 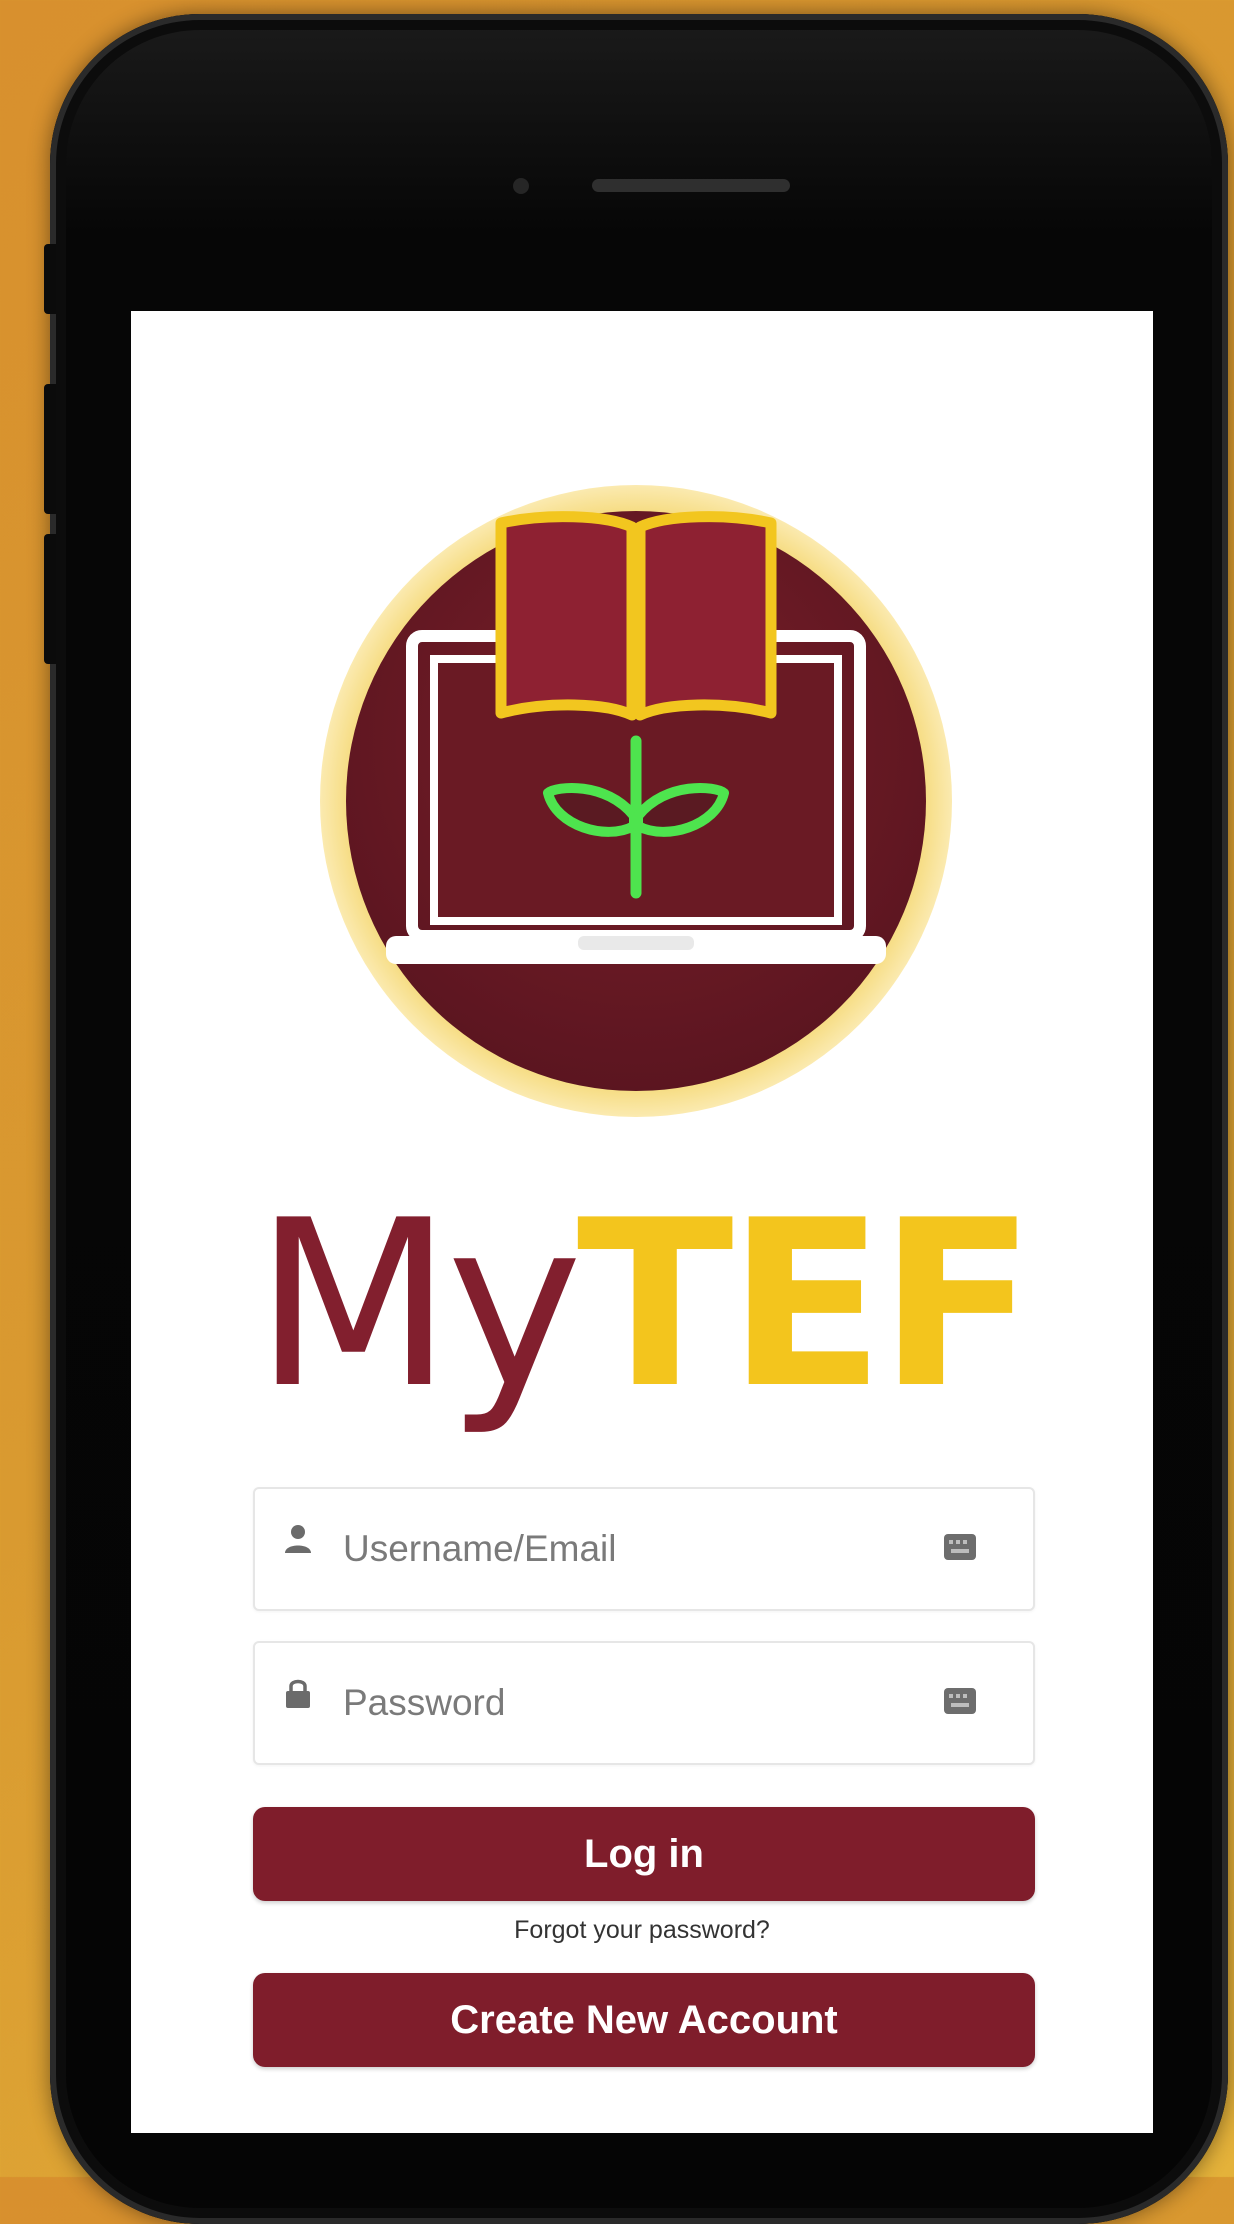 I want to click on password-field, so click(x=644, y=1703).